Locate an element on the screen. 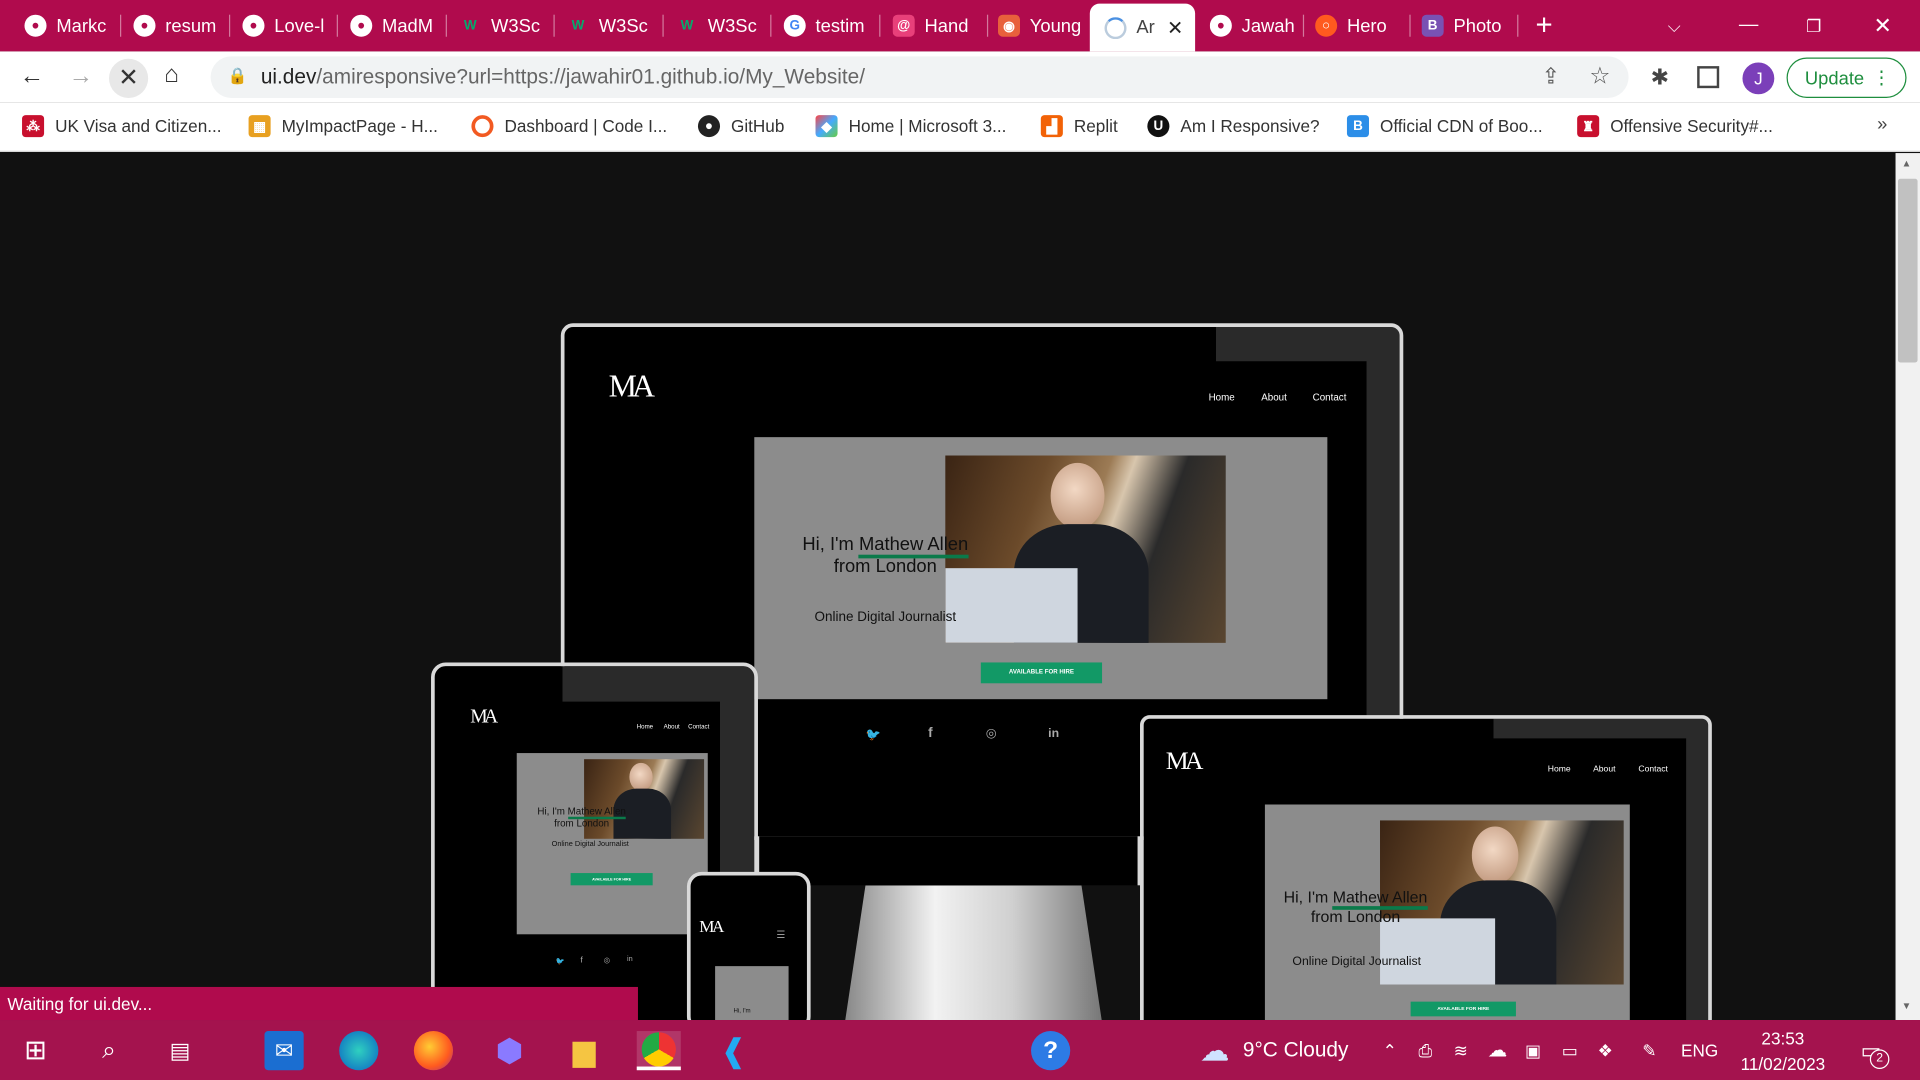  chrome-icon is located at coordinates (658, 1051).